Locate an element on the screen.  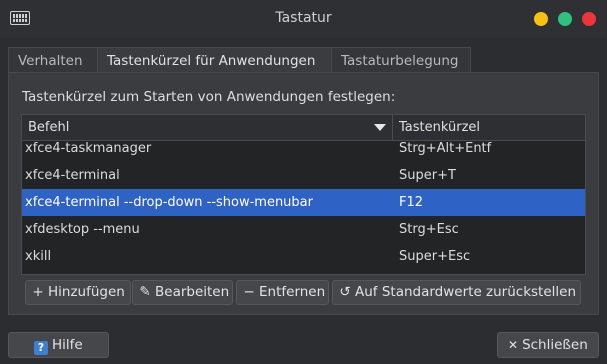
table-row: xfdesktop --menu Strg+Esc is located at coordinates (303, 229).